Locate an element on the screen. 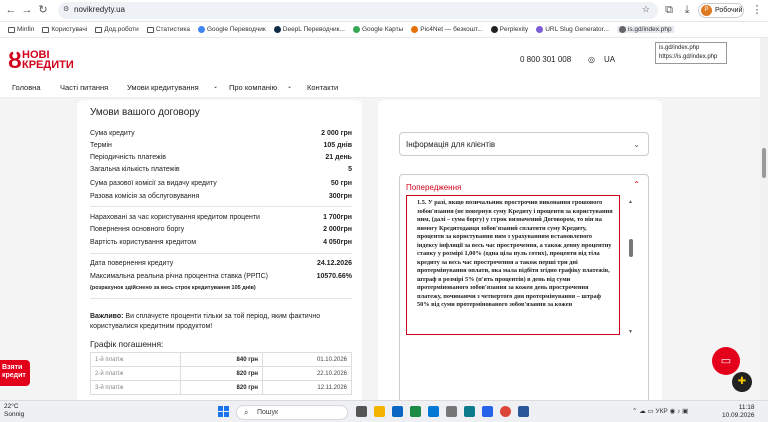 The height and width of the screenshot is (422, 768). task-view-icon is located at coordinates (361, 411).